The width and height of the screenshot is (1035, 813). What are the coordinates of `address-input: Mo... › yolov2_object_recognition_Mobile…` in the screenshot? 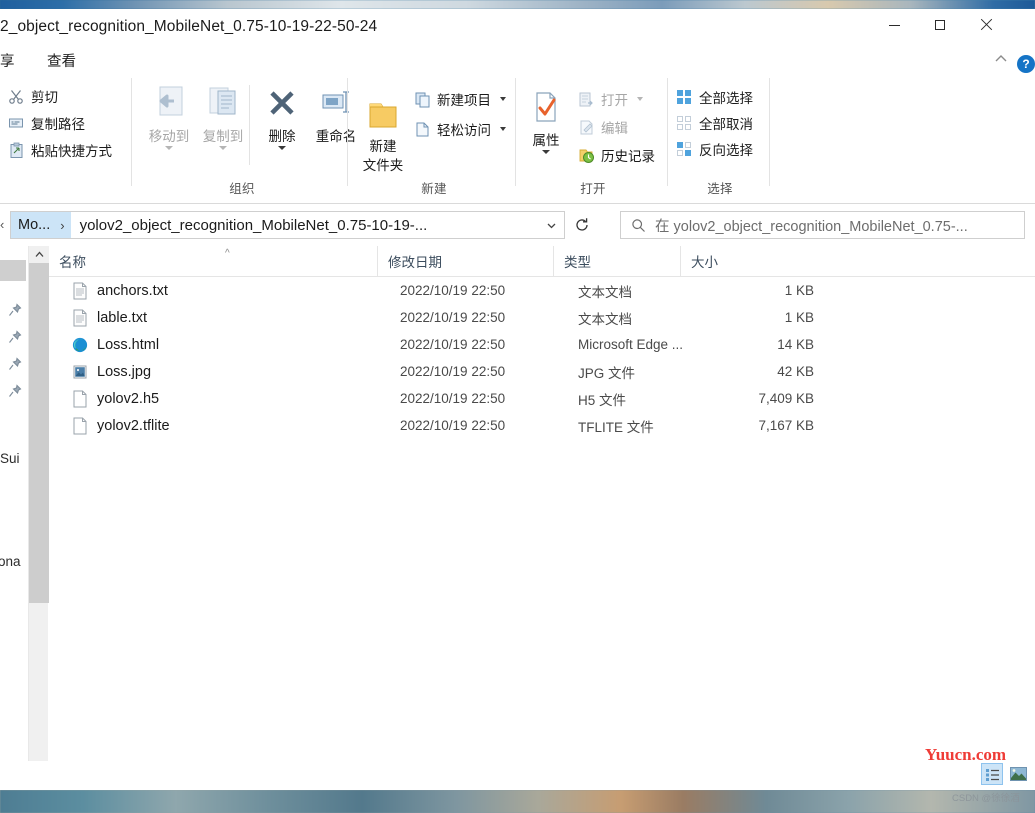 It's located at (287, 225).